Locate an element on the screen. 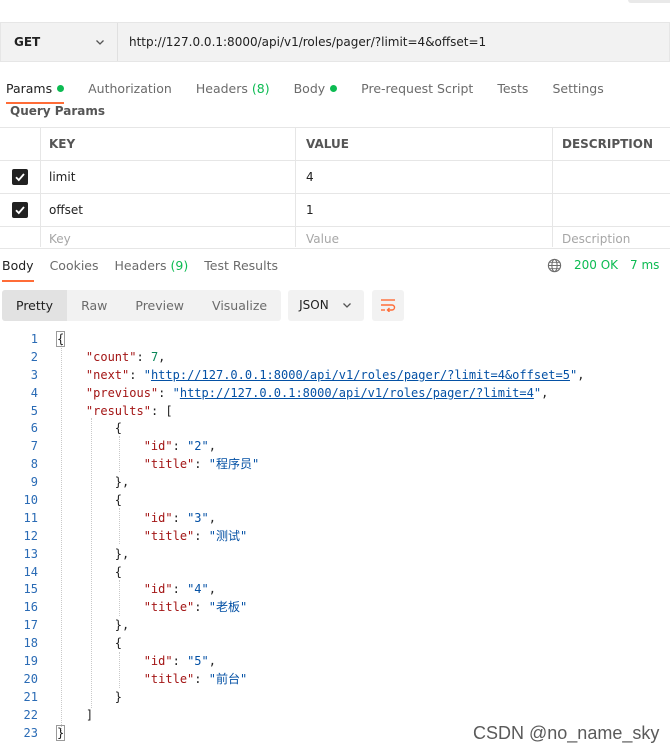 This screenshot has height=755, width=670. response-tab-test-results: Test Results is located at coordinates (241, 265).